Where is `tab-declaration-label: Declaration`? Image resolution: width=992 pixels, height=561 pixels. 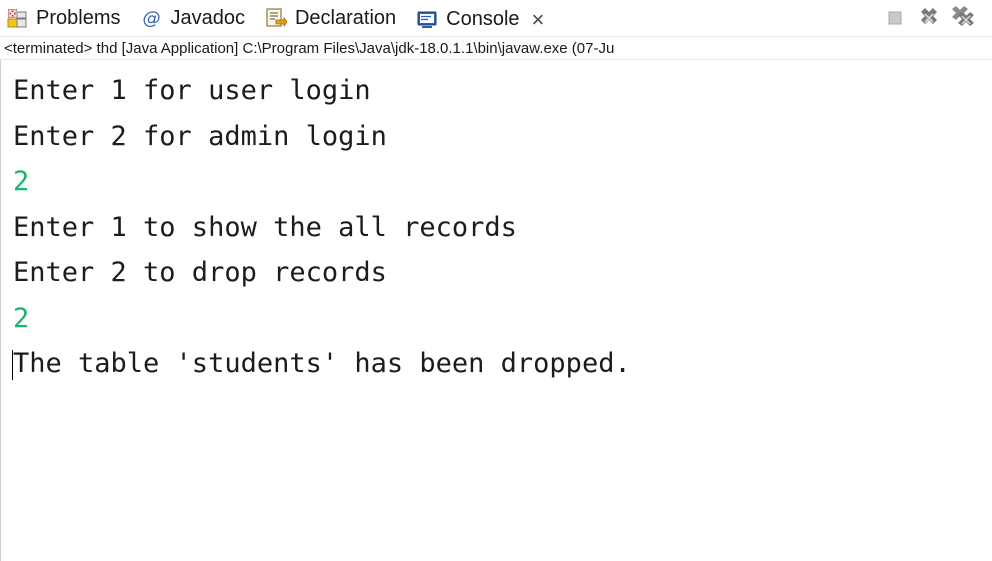 tab-declaration-label: Declaration is located at coordinates (345, 17).